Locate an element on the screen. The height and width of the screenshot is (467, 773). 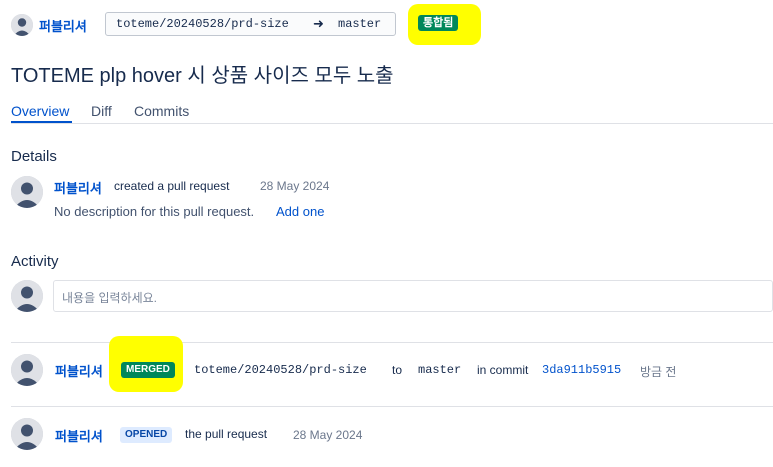
arrow-right-icon: ➜ is located at coordinates (318, 23).